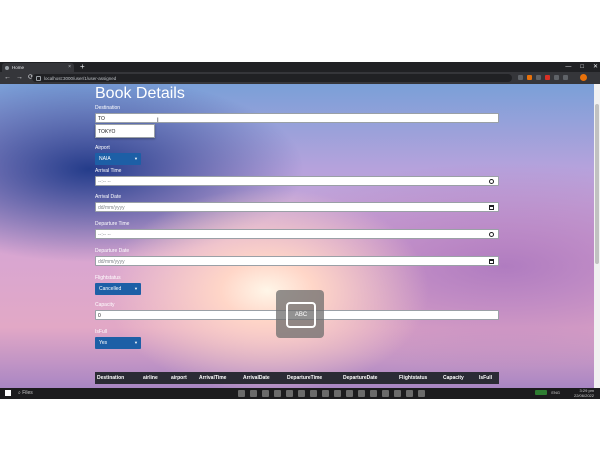  What do you see at coordinates (99, 316) in the screenshot?
I see `capacity-value: 0` at bounding box center [99, 316].